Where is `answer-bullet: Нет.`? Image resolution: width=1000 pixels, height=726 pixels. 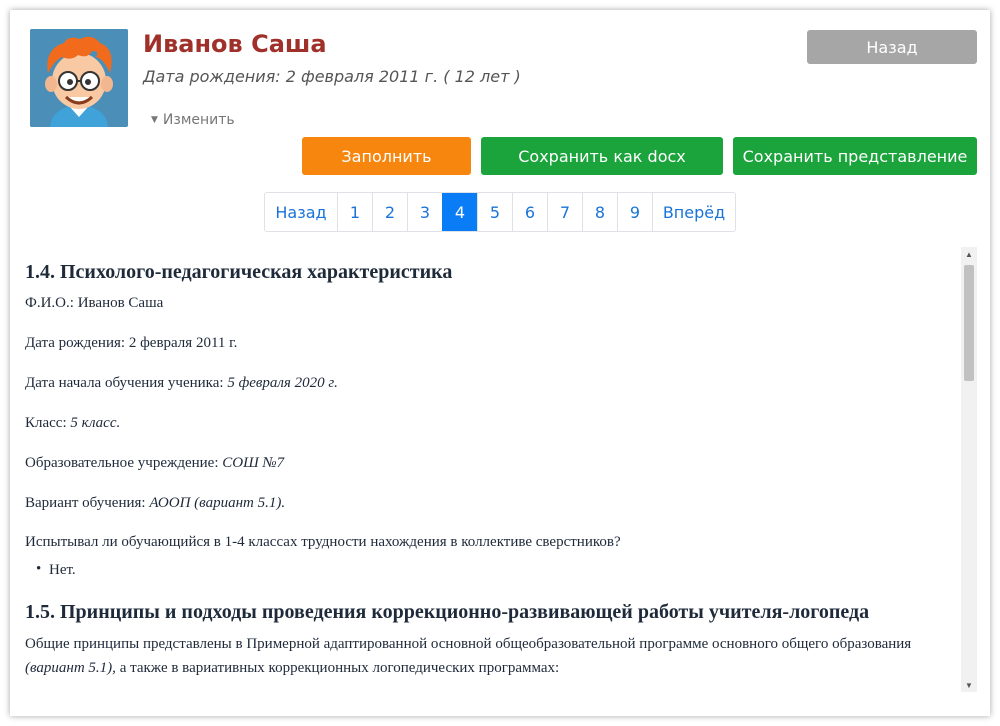 answer-bullet: Нет. is located at coordinates (56, 570).